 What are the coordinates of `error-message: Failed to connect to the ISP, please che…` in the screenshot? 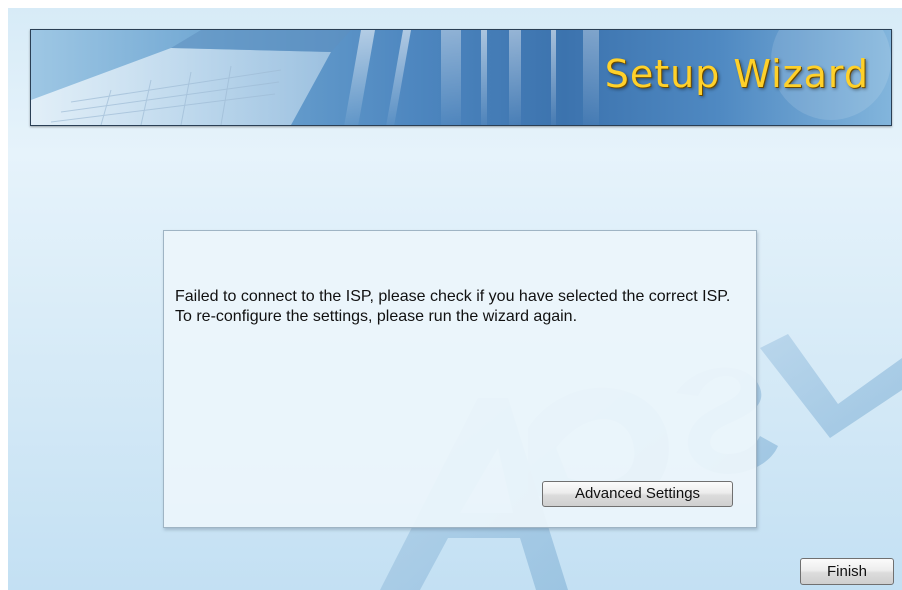 It's located at (453, 306).